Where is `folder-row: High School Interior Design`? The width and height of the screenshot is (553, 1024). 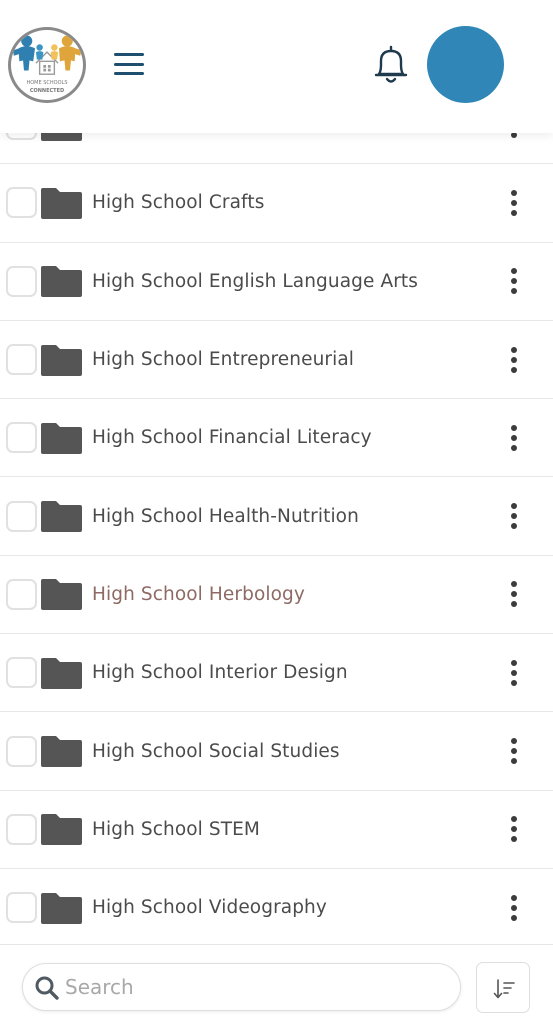
folder-row: High School Interior Design is located at coordinates (276, 673).